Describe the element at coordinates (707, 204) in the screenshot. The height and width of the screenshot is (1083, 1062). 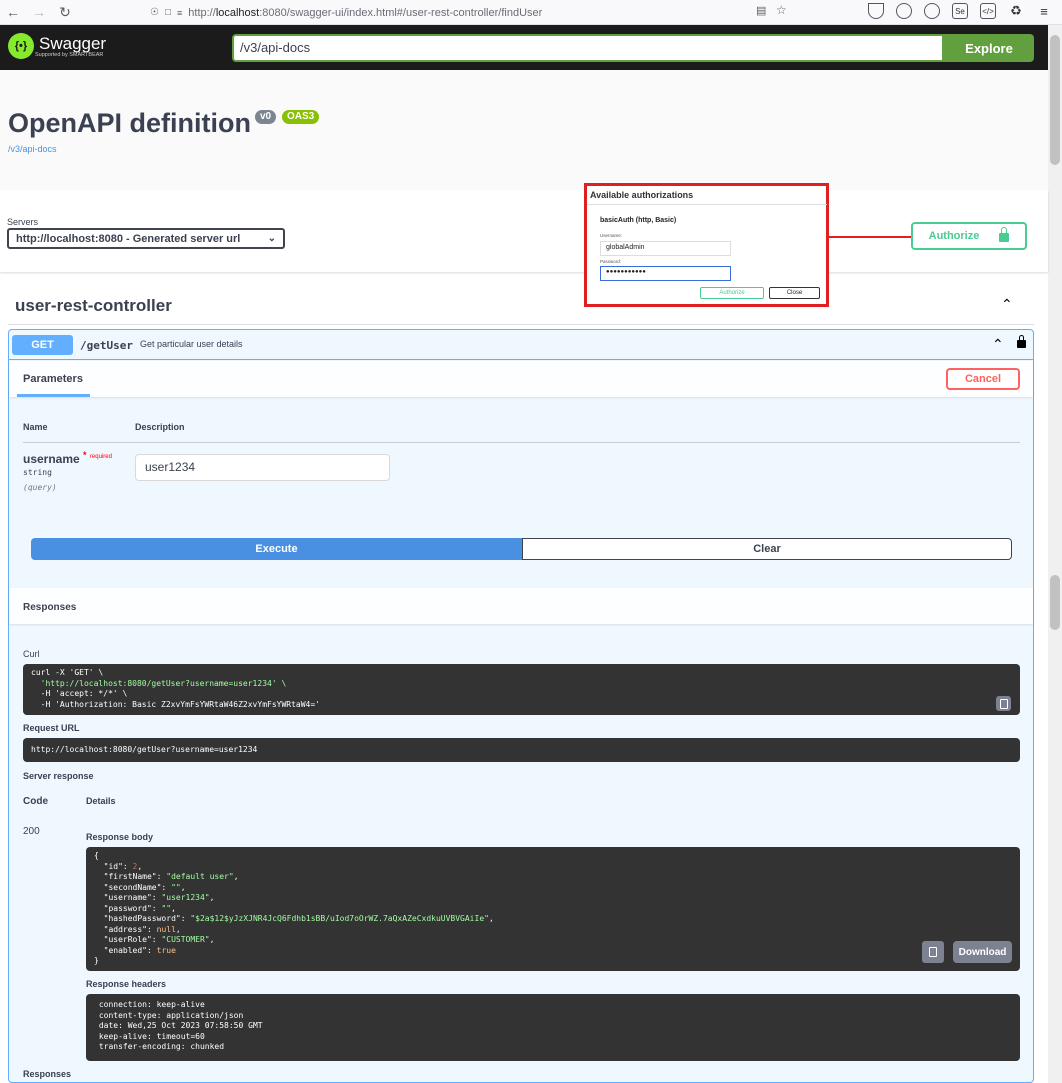
I see `popup-divider` at that location.